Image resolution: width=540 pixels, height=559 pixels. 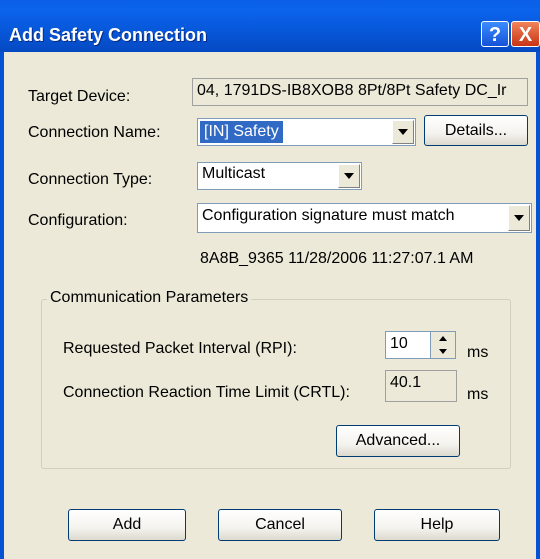 What do you see at coordinates (270, 26) in the screenshot?
I see `title-bar: Add Safety Connection ? X` at bounding box center [270, 26].